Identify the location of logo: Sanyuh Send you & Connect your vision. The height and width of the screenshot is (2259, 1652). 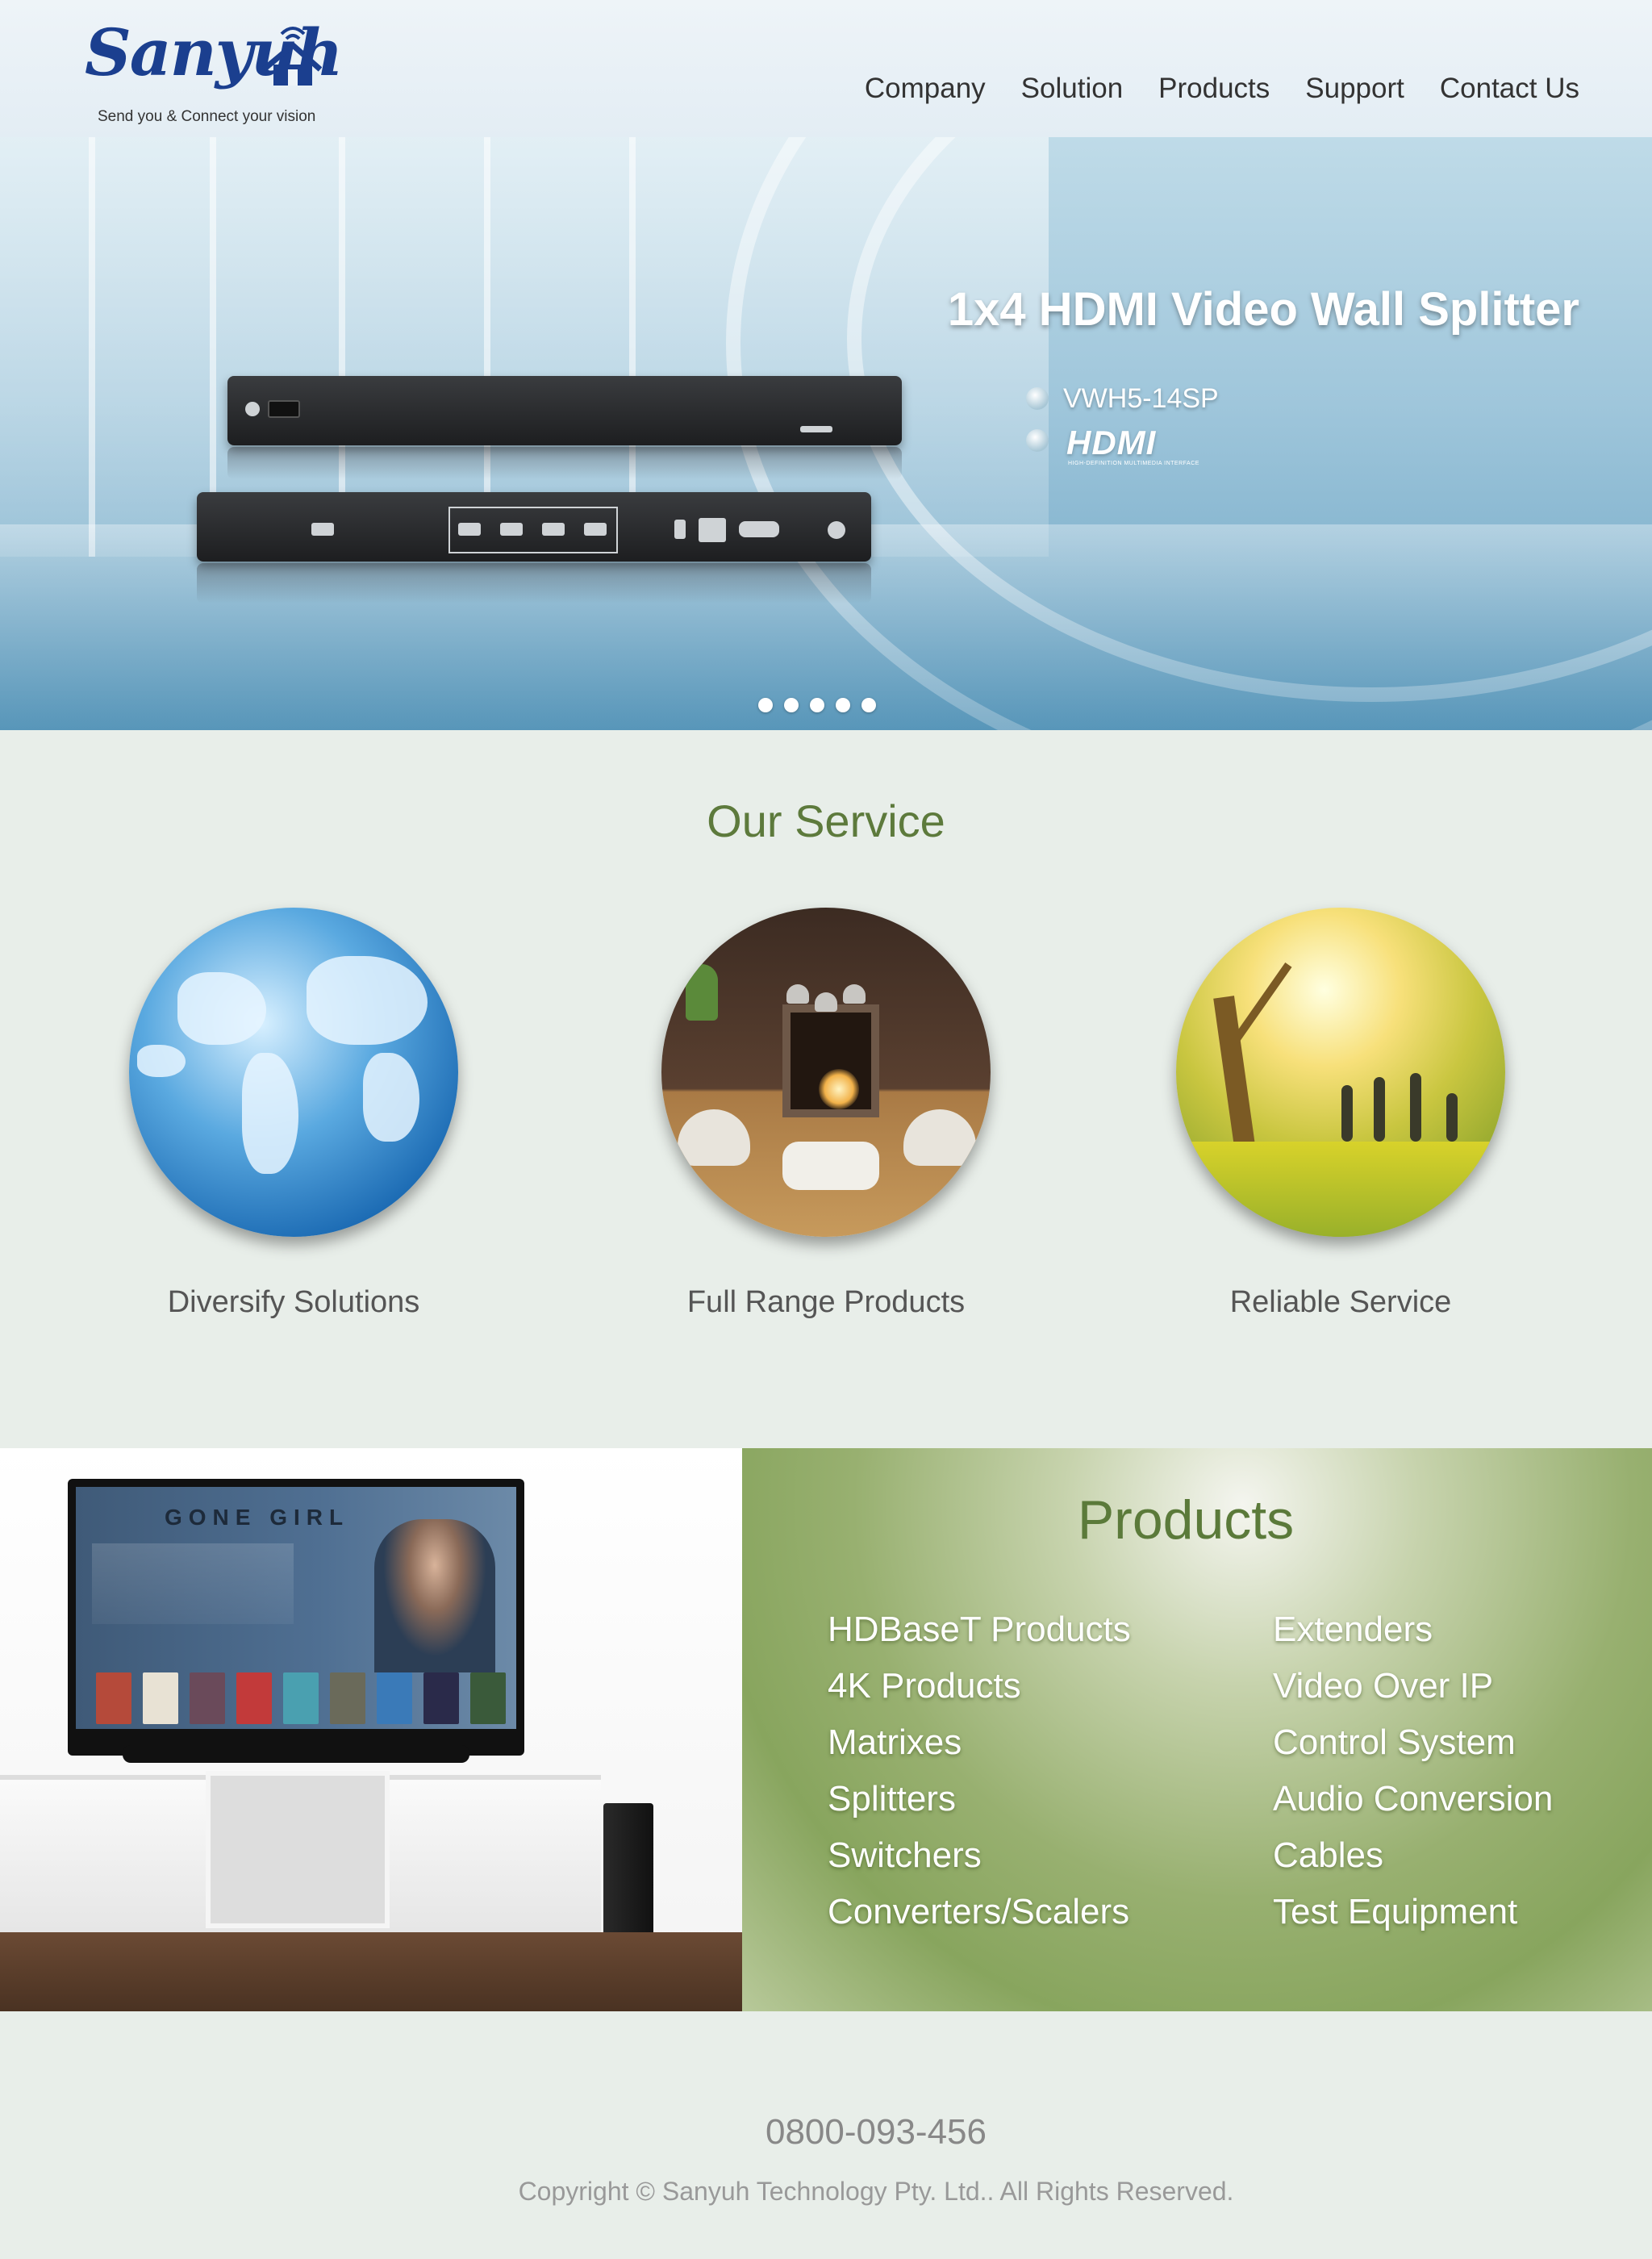
(214, 74).